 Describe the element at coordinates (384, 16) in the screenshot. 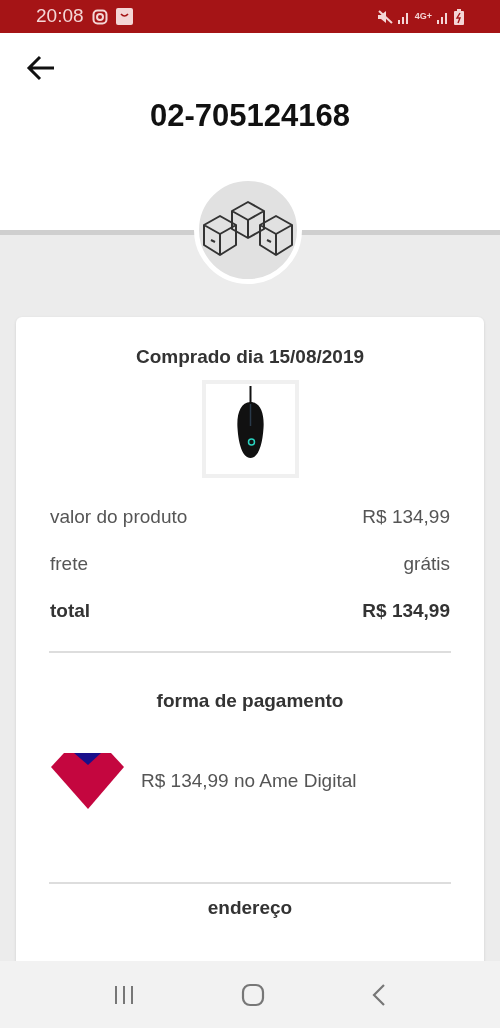

I see `mute-icon` at that location.